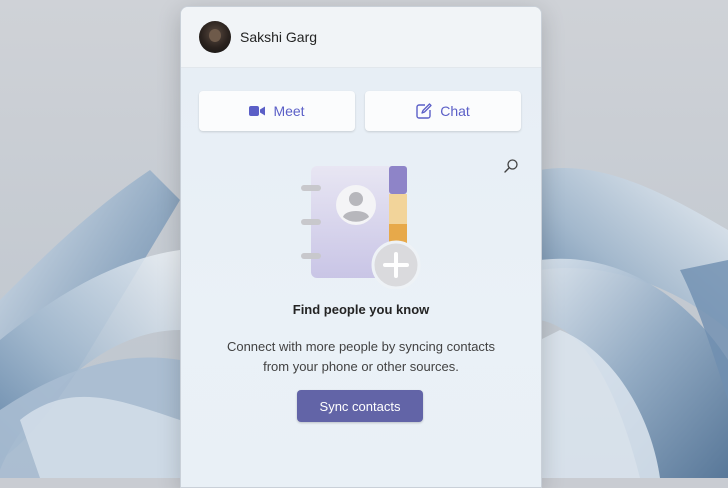  Describe the element at coordinates (424, 111) in the screenshot. I see `compose-icon` at that location.